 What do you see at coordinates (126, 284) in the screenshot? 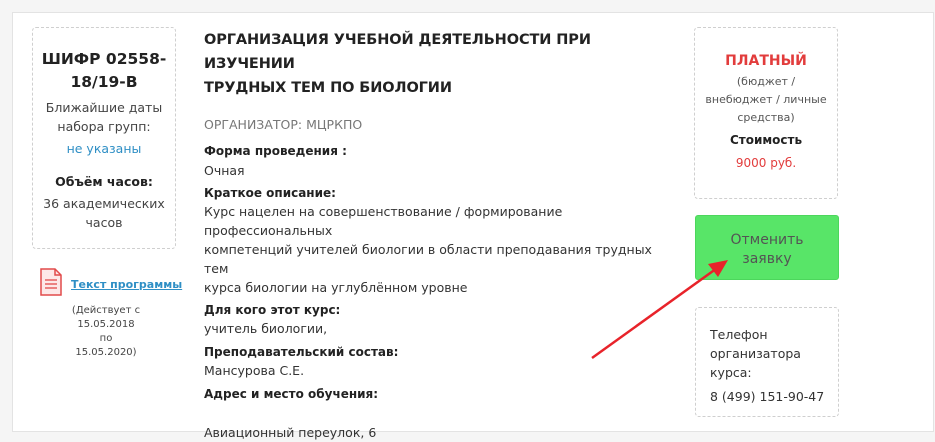
I see `program-text-link: Текст программы` at bounding box center [126, 284].